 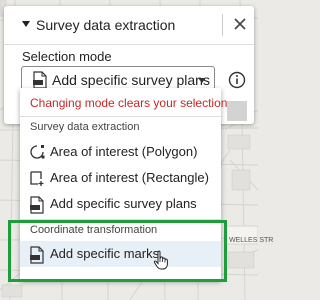 What do you see at coordinates (160, 260) in the screenshot?
I see `hand-cursor-icon` at bounding box center [160, 260].